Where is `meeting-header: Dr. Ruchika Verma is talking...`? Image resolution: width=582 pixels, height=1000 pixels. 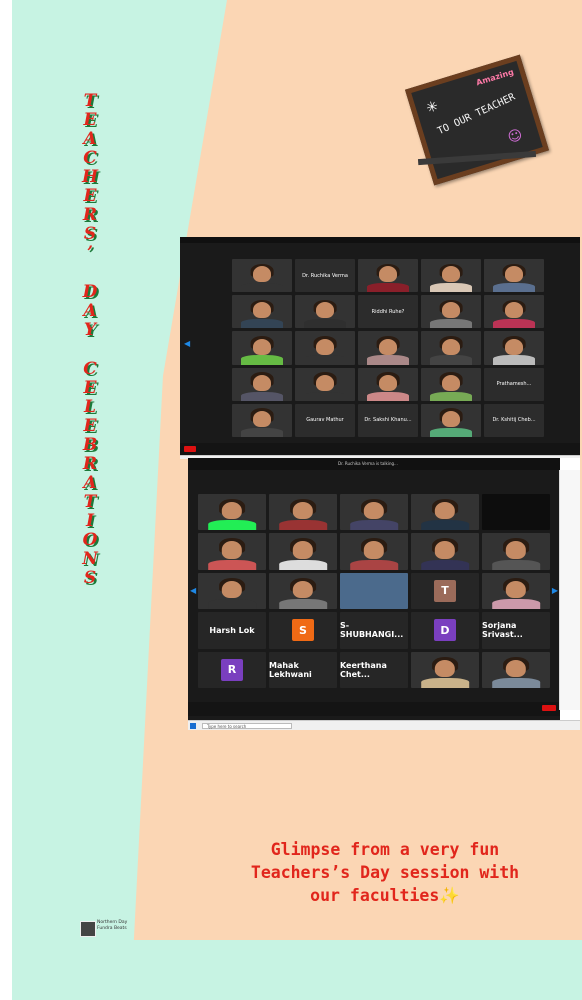
meeting-header: Dr. Ruchika Verma is talking... is located at coordinates (374, 464).